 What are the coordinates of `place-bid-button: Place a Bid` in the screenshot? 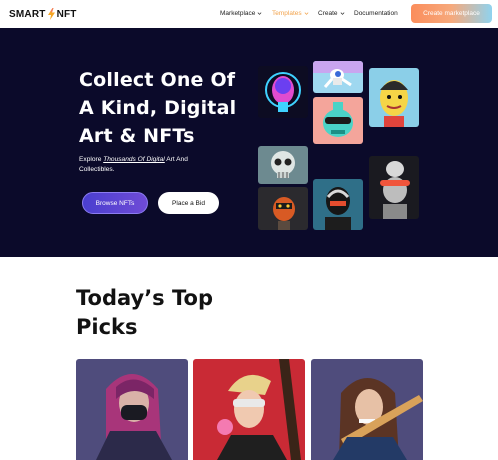 It's located at (188, 203).